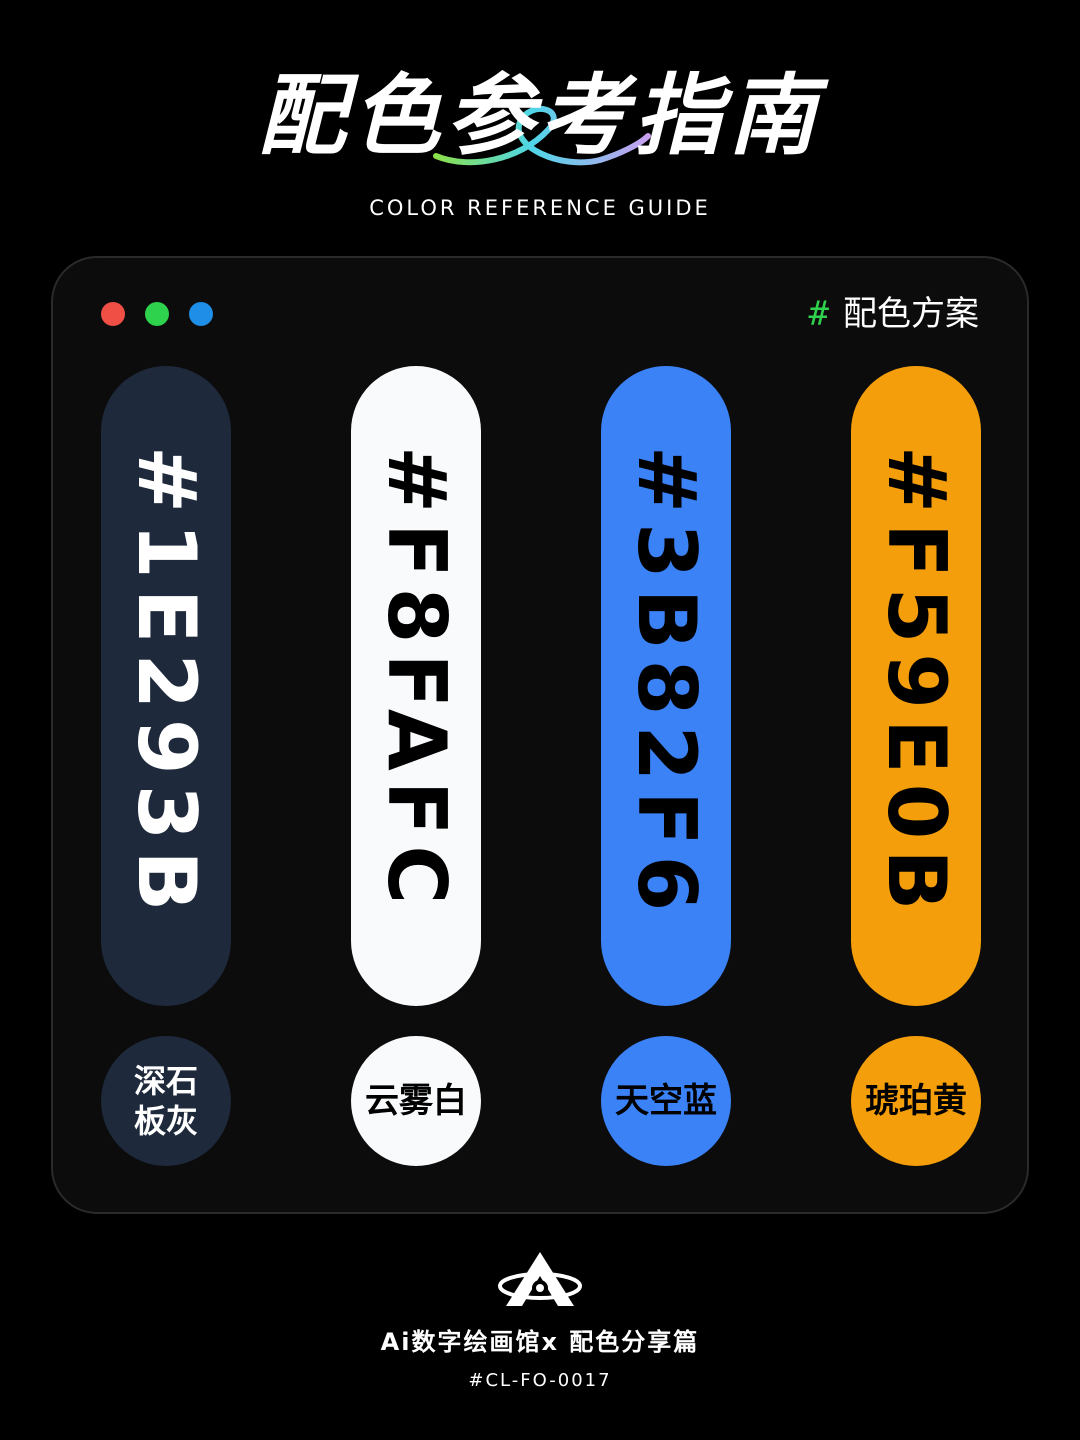 The width and height of the screenshot is (1080, 1440). Describe the element at coordinates (416, 1101) in the screenshot. I see `swatch-name-2: 云雾白` at that location.